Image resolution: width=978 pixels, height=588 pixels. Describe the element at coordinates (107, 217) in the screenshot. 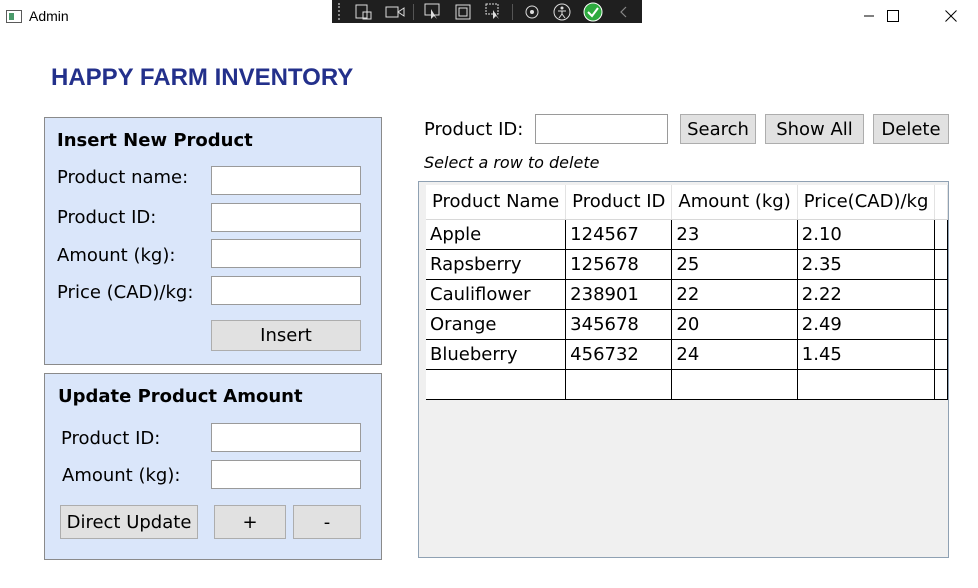

I see `product-id-label: Product ID:` at that location.